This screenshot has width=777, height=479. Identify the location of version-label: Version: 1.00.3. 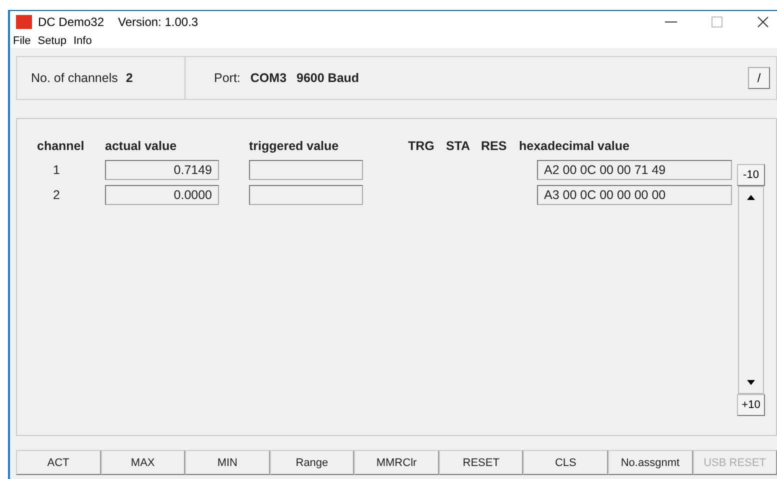
(158, 22).